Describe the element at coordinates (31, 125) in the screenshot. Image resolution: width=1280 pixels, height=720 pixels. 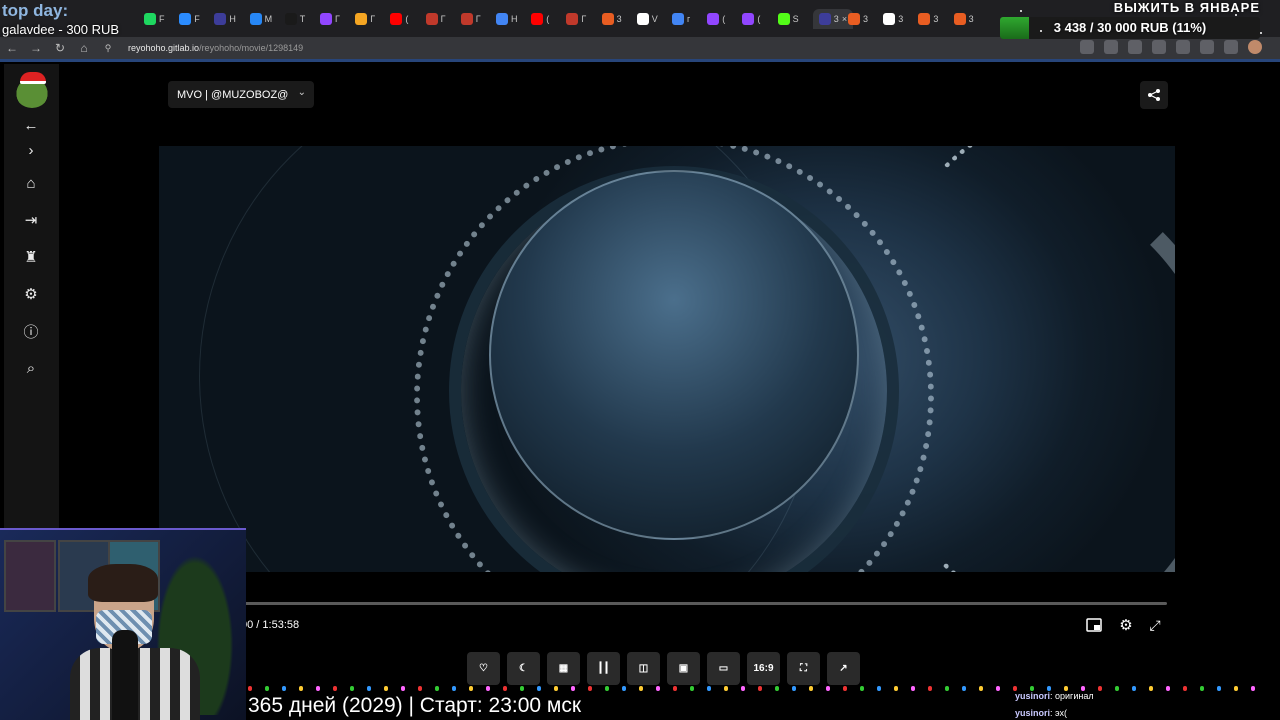
I see `back-arrow-icon: ←` at that location.